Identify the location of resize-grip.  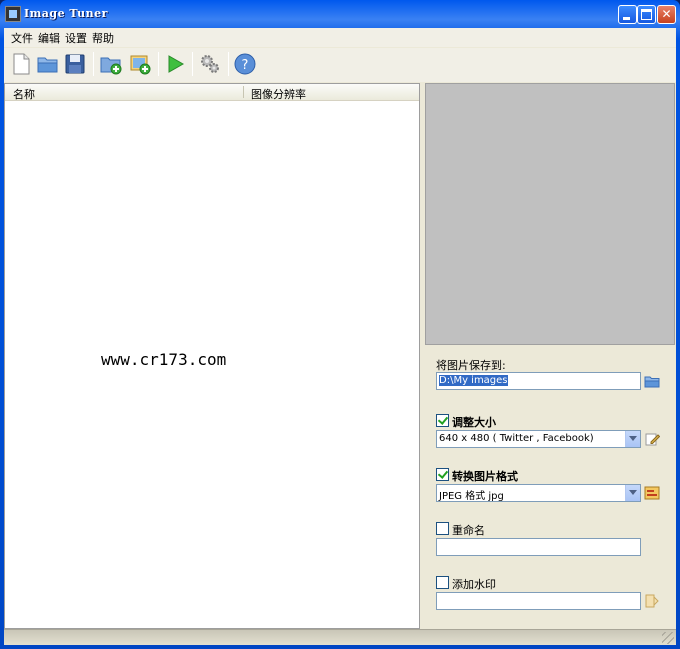
(668, 638).